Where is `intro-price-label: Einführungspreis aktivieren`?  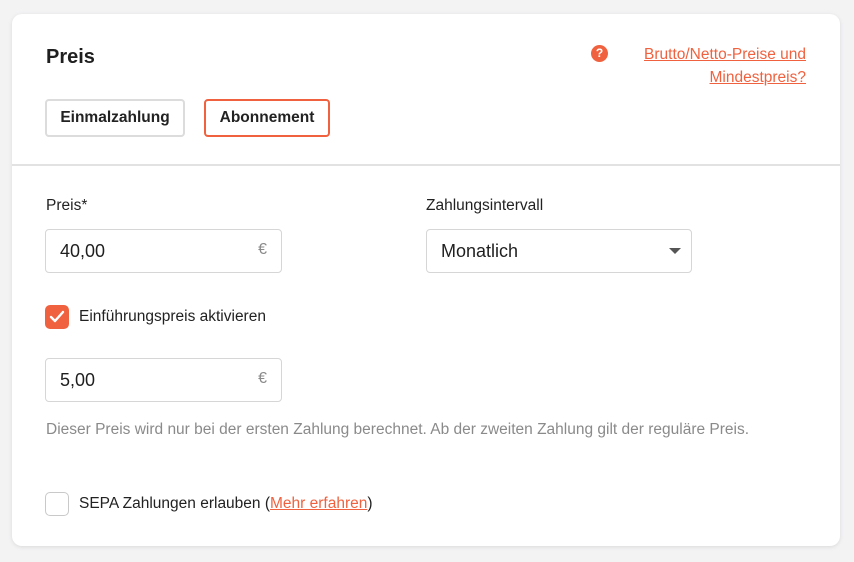 intro-price-label: Einführungspreis aktivieren is located at coordinates (172, 316).